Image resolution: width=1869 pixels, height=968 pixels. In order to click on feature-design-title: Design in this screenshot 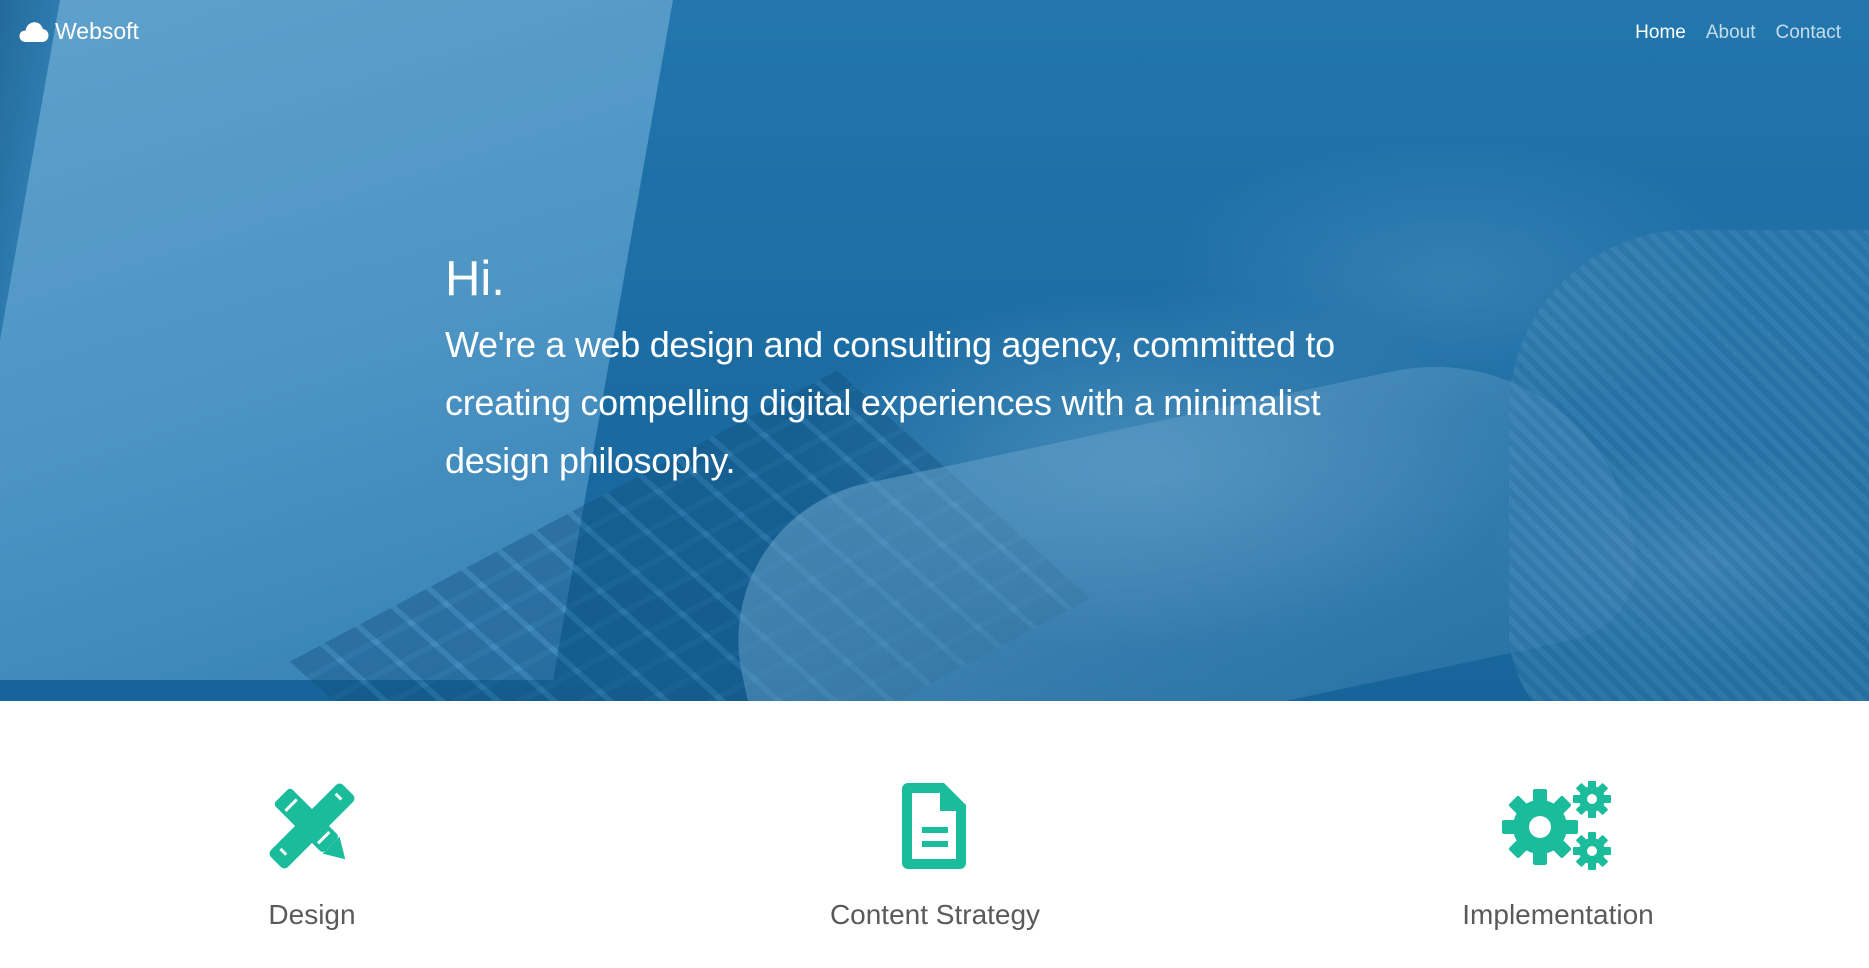, I will do `click(312, 914)`.